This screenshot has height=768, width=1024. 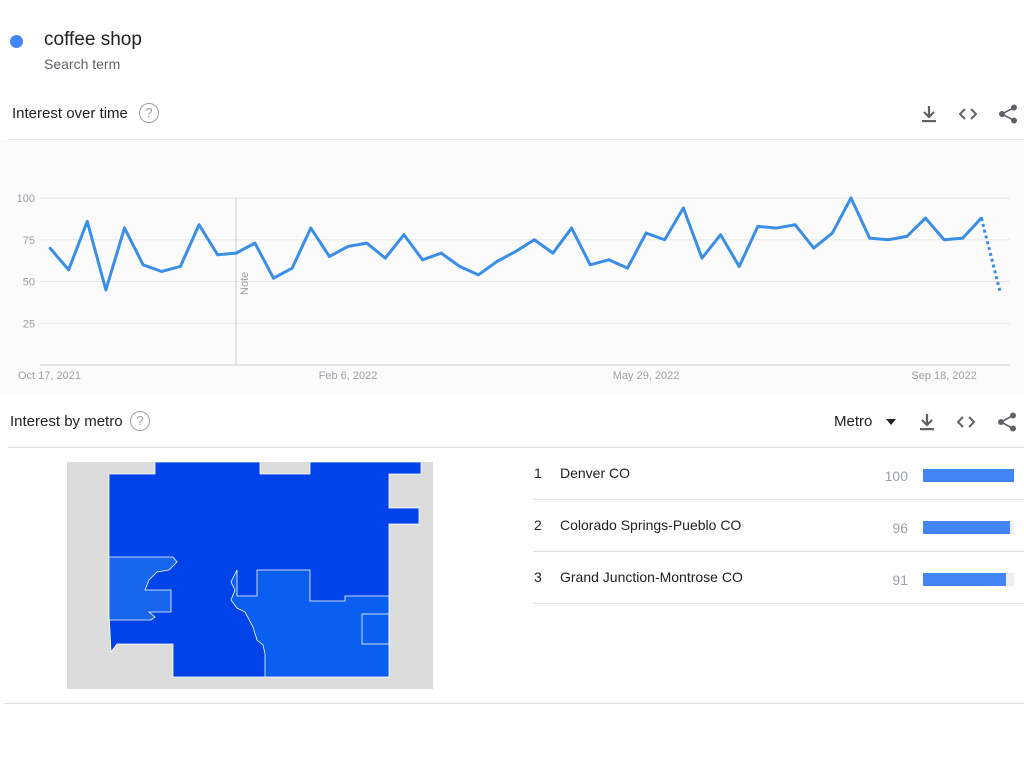 I want to click on metro-name: Grand Junction-Montrose CO, so click(x=651, y=577).